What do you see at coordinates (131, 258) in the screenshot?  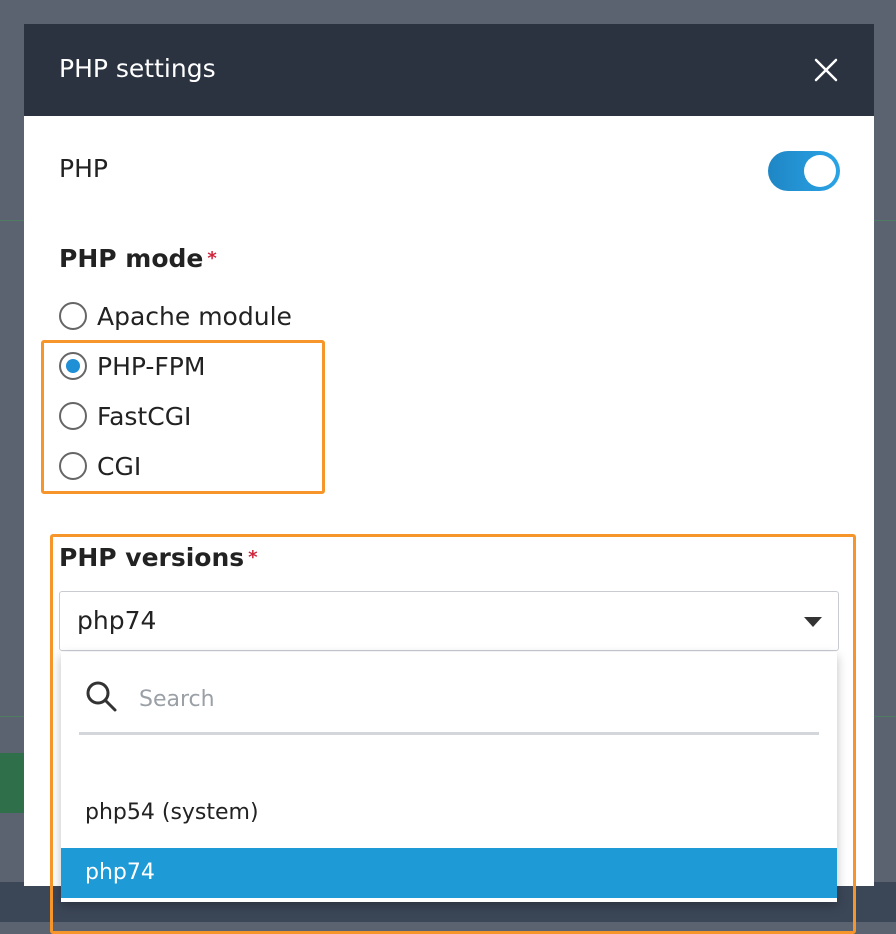 I see `php-mode-label-text: PHP mode` at bounding box center [131, 258].